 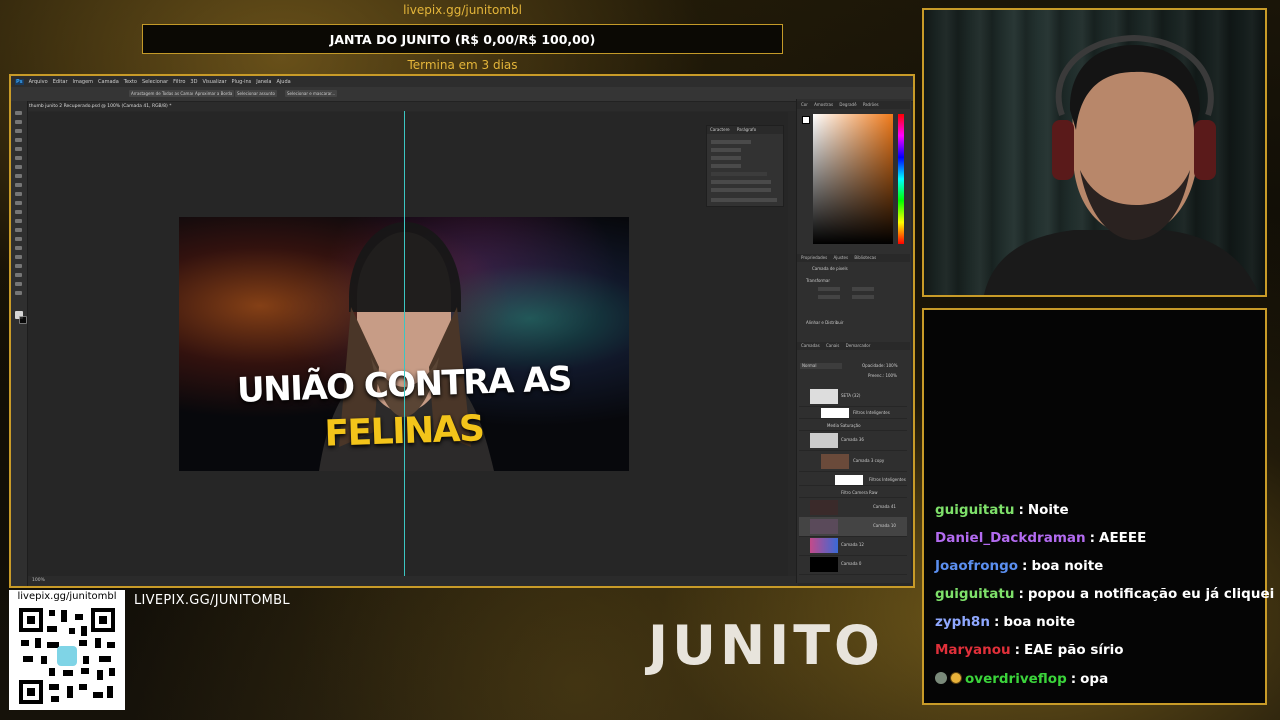 What do you see at coordinates (23, 320) in the screenshot?
I see `background-color-swatch` at bounding box center [23, 320].